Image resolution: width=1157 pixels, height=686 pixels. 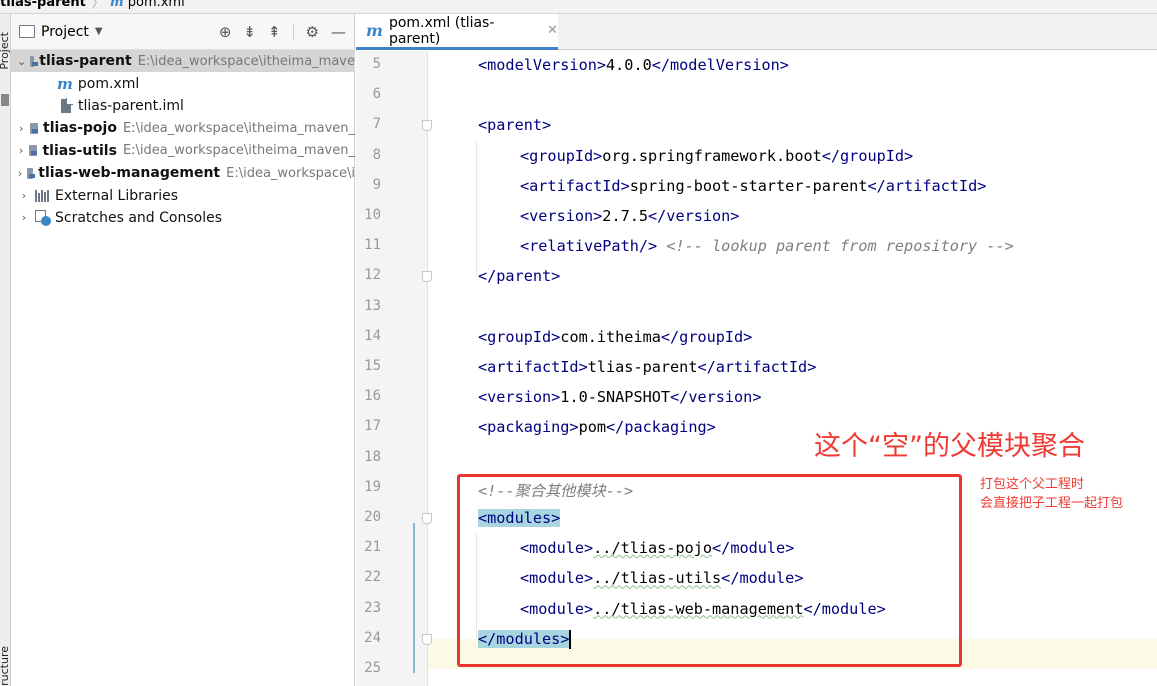 I want to click on code-text: <parent>, so click(x=515, y=125).